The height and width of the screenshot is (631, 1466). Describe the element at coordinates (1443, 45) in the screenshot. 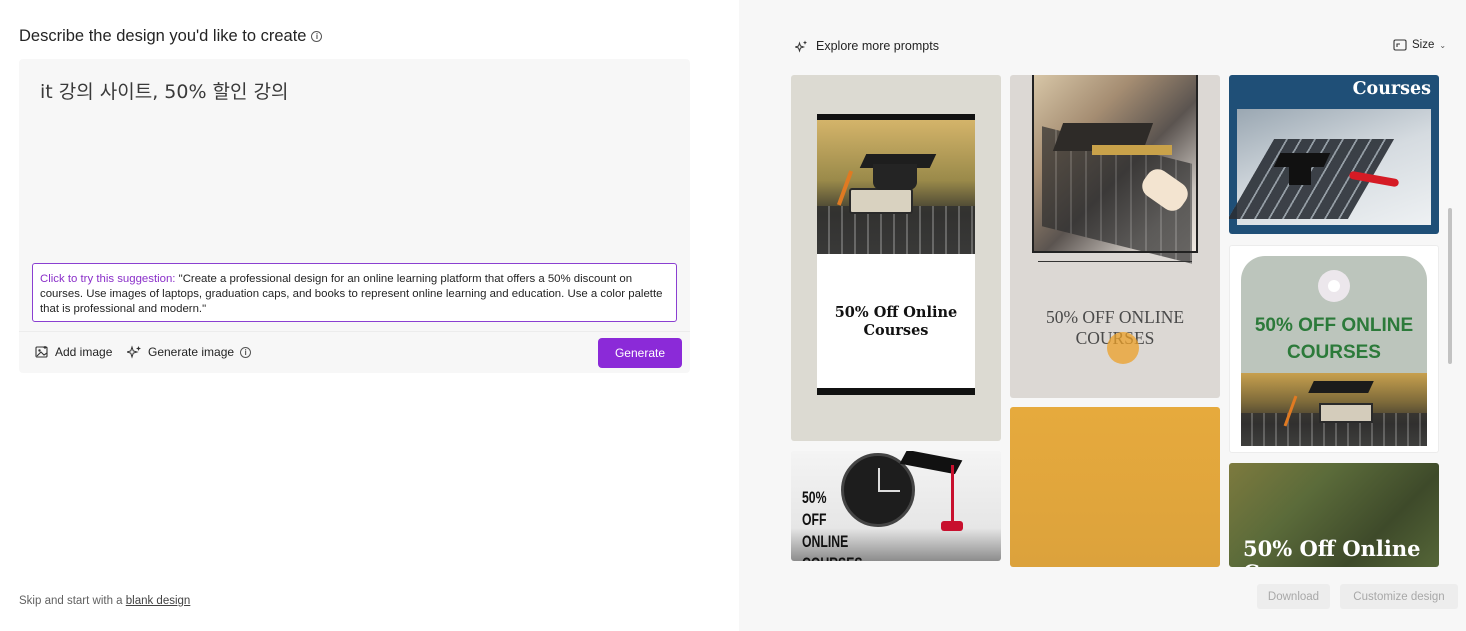

I see `chevron-down-icon: ⌄` at that location.